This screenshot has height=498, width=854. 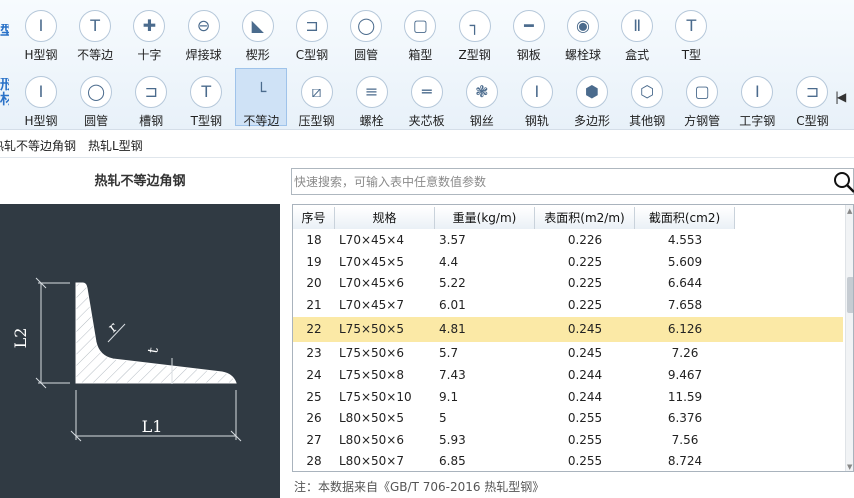 I want to click on shape-button-T: T 不等边, so click(x=95, y=32).